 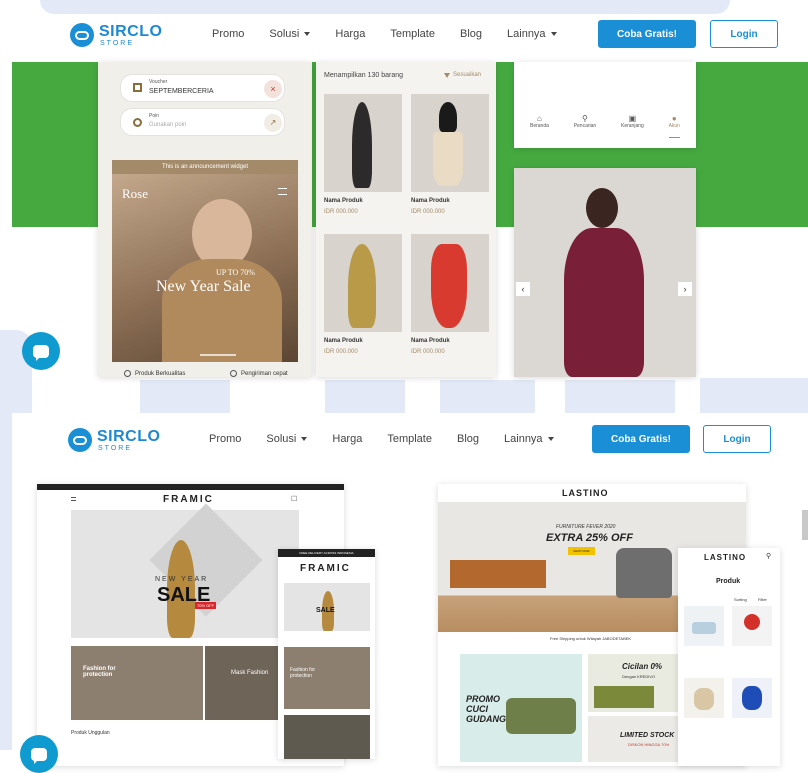 I want to click on lastino-mobile-brand: LASTINO, so click(x=725, y=557).